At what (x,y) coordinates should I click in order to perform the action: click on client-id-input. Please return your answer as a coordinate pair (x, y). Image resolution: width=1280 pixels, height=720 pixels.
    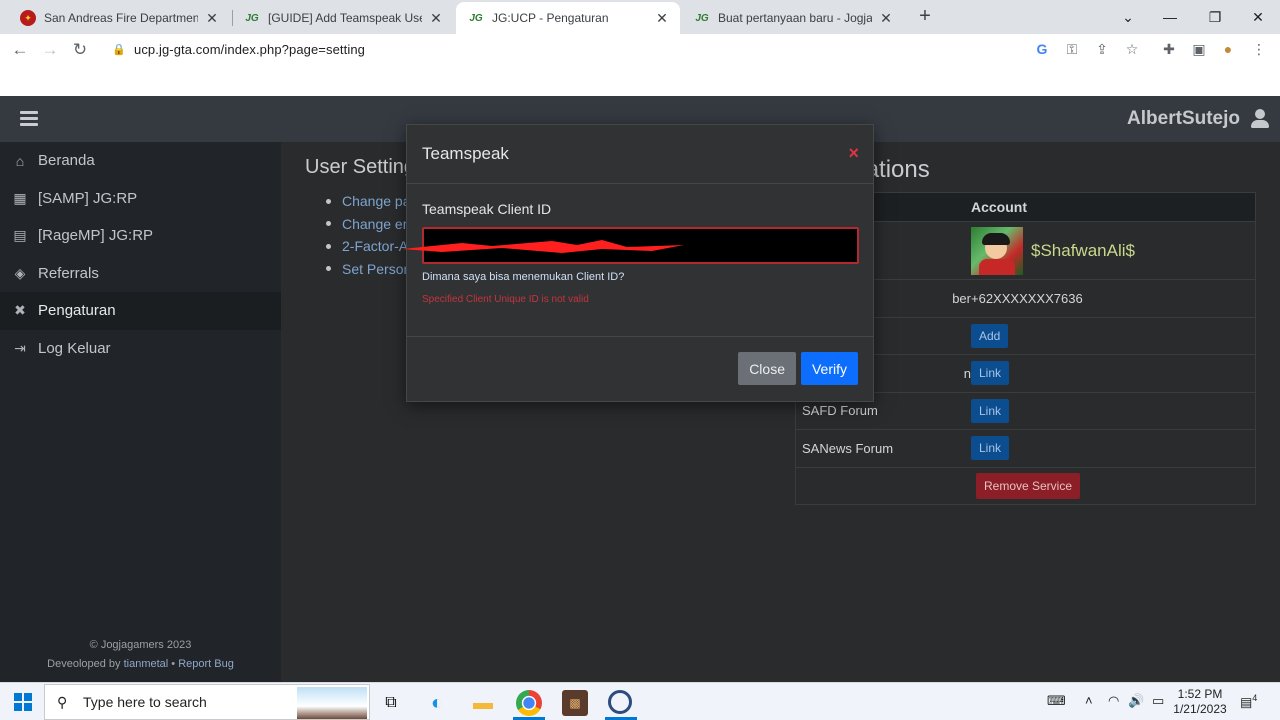
    Looking at the image, I should click on (630, 245).